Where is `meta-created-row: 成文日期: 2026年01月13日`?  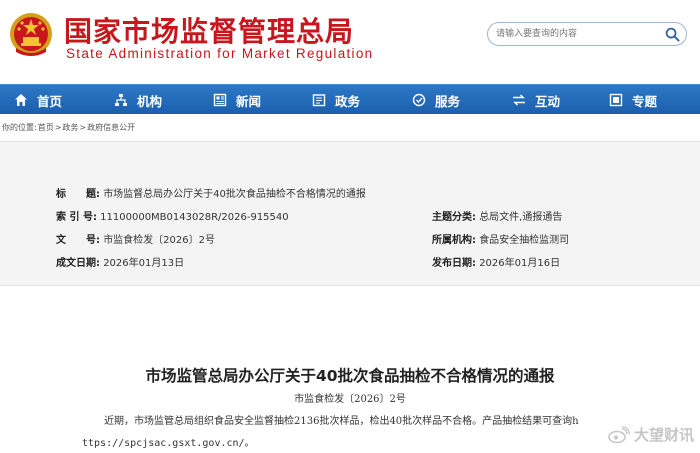
meta-created-row: 成文日期: 2026年01月13日 is located at coordinates (120, 261).